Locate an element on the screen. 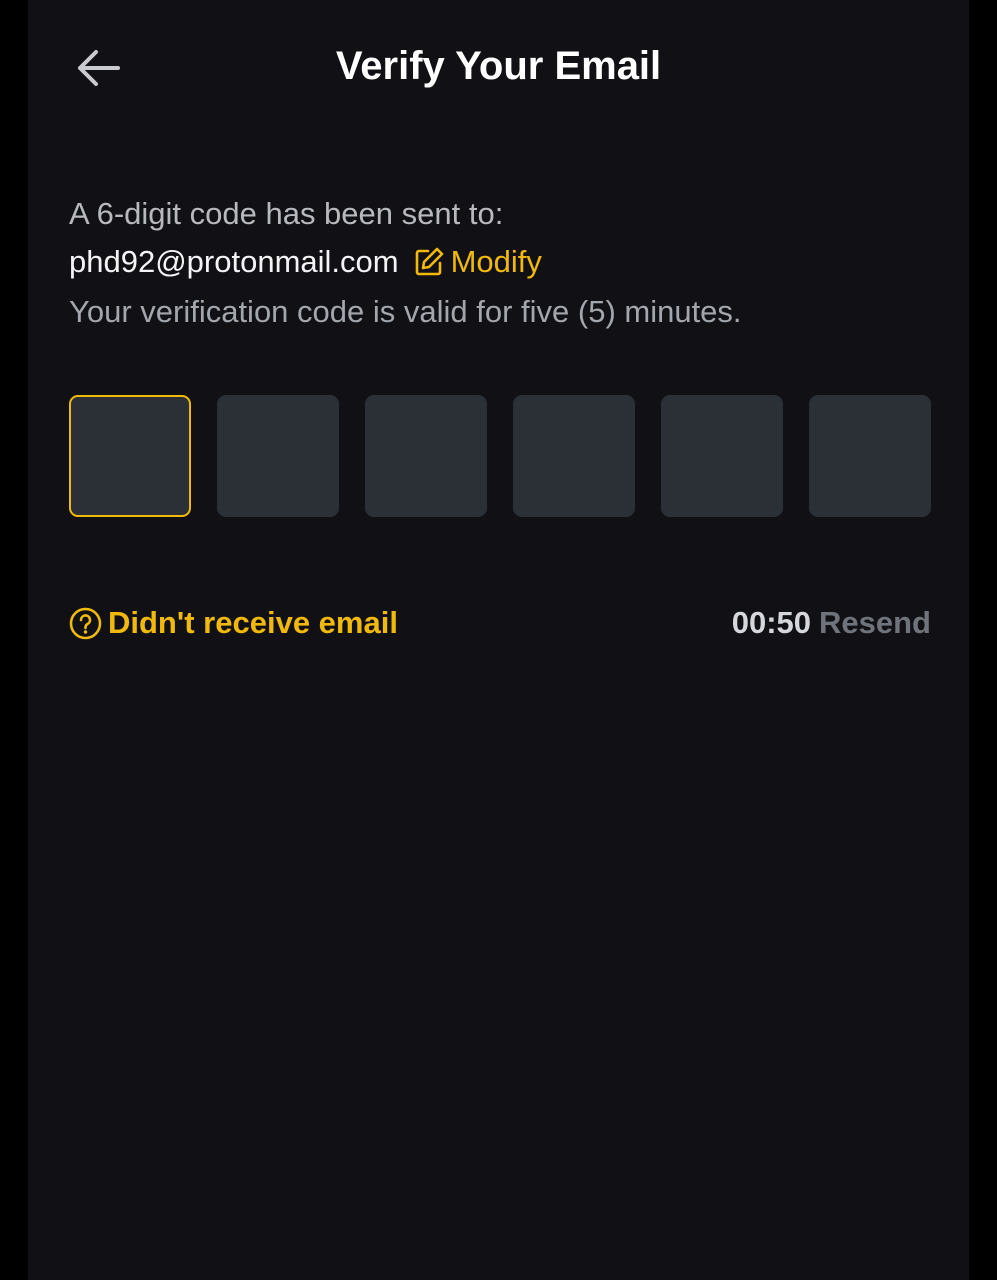  didnt-receive-email-link: Didn't receive email is located at coordinates (233, 623).